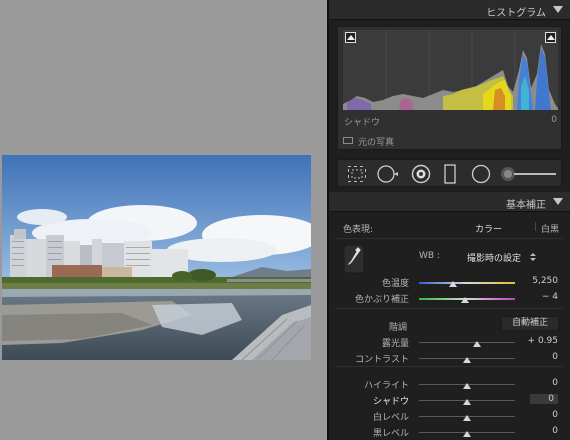  I want to click on graduated-filter-icon, so click(450, 174).